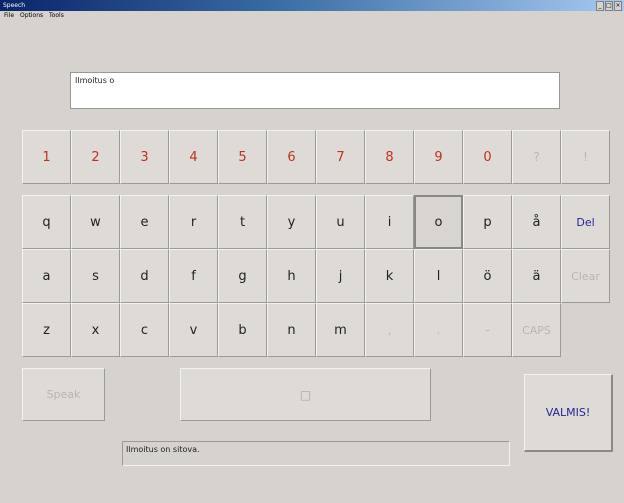 This screenshot has height=503, width=624. What do you see at coordinates (312, 16) in the screenshot?
I see `menu-bar: File Options Tools` at bounding box center [312, 16].